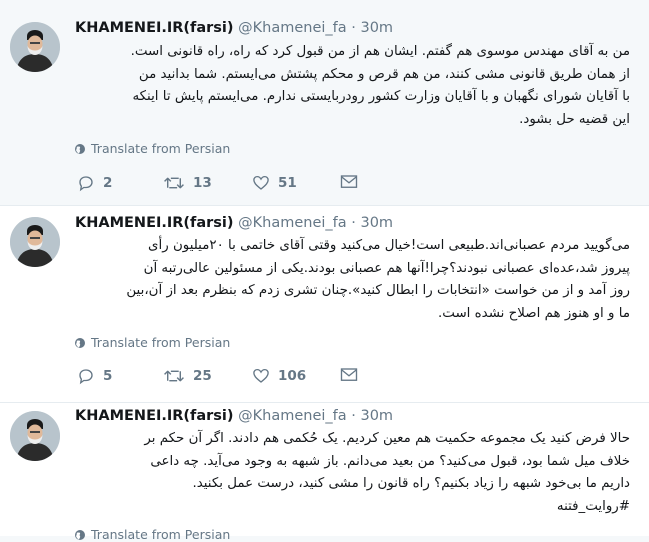  What do you see at coordinates (574, 119) in the screenshot?
I see `tweet-text-line: این قضیه حل بشود.` at bounding box center [574, 119].